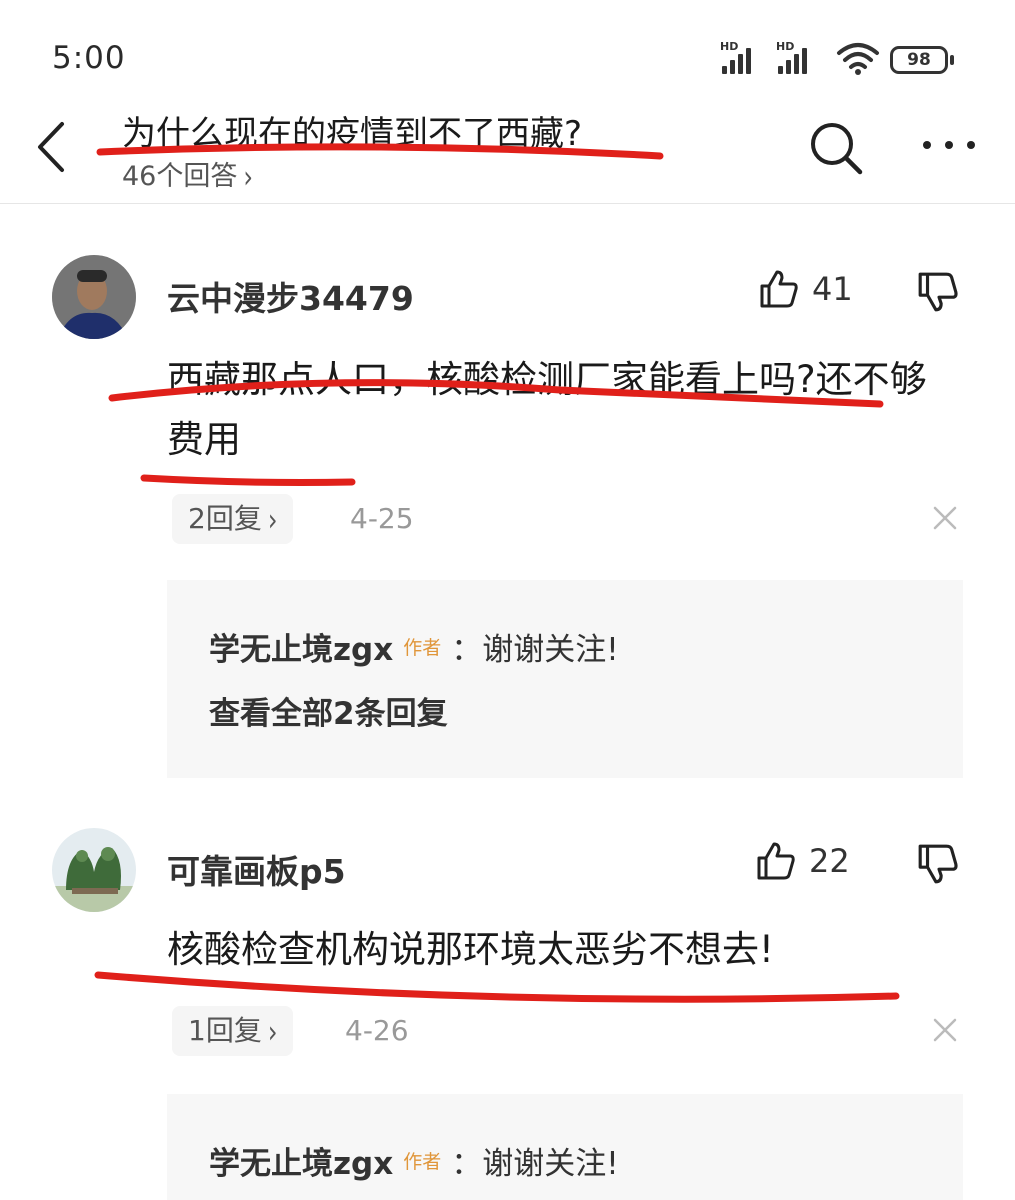 This screenshot has height=1200, width=1015. Describe the element at coordinates (836, 148) in the screenshot. I see `search-icon` at that location.